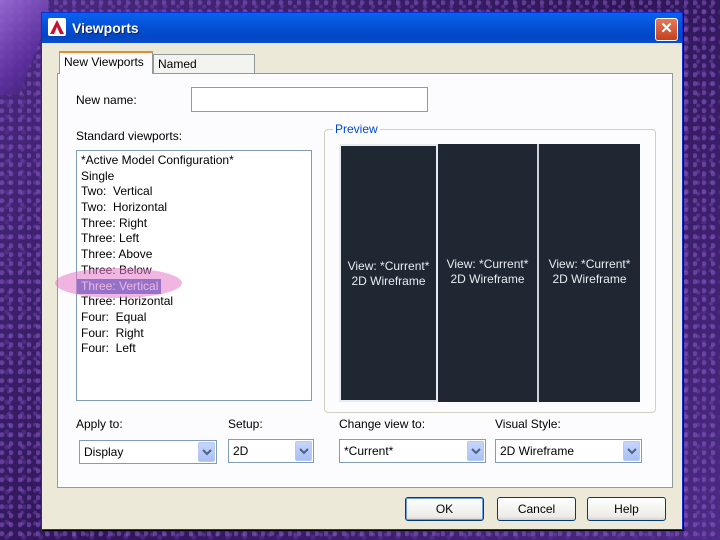 Image resolution: width=720 pixels, height=540 pixels. I want to click on preview-viewport-3: View: *Current* 2D Wireframe, so click(589, 273).